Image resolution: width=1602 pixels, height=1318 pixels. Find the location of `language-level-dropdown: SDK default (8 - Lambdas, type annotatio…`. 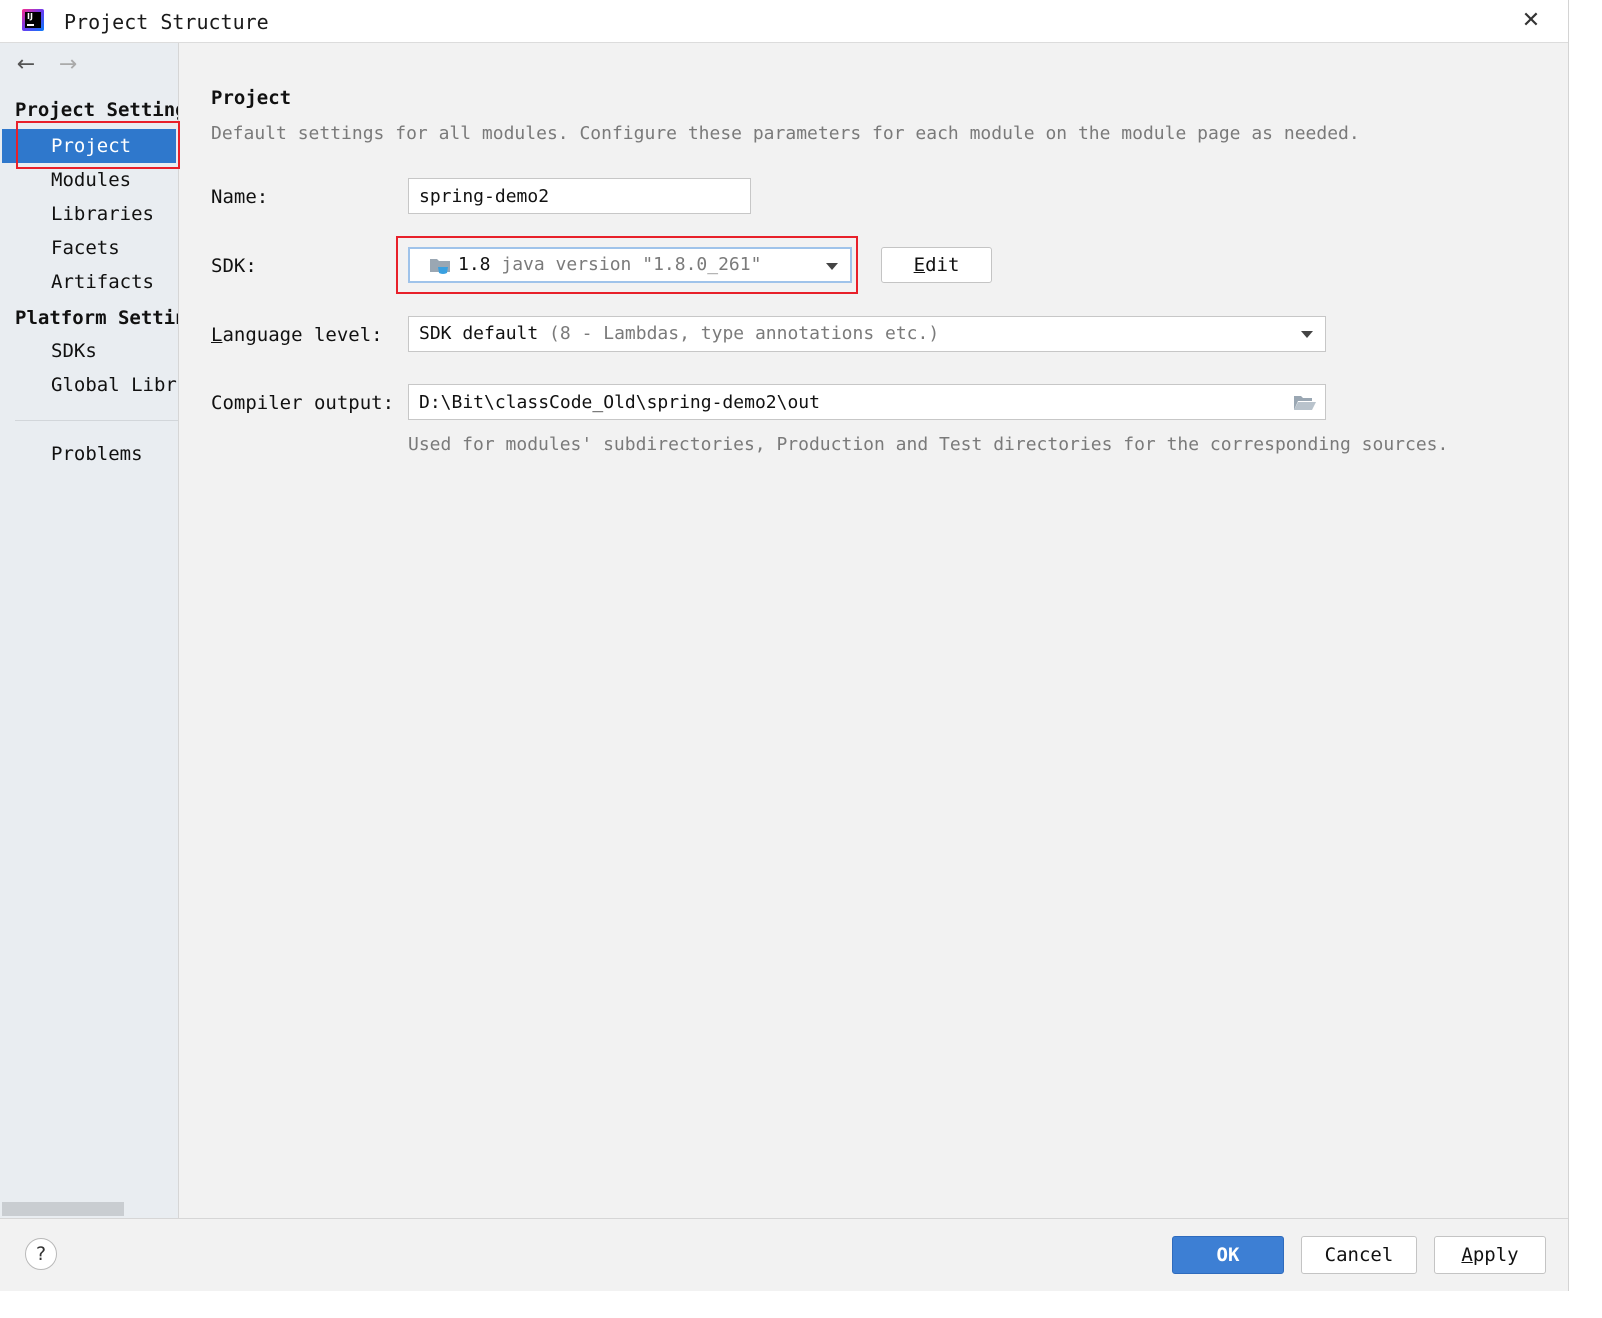

language-level-dropdown: SDK default (8 - Lambdas, type annotatio… is located at coordinates (867, 334).